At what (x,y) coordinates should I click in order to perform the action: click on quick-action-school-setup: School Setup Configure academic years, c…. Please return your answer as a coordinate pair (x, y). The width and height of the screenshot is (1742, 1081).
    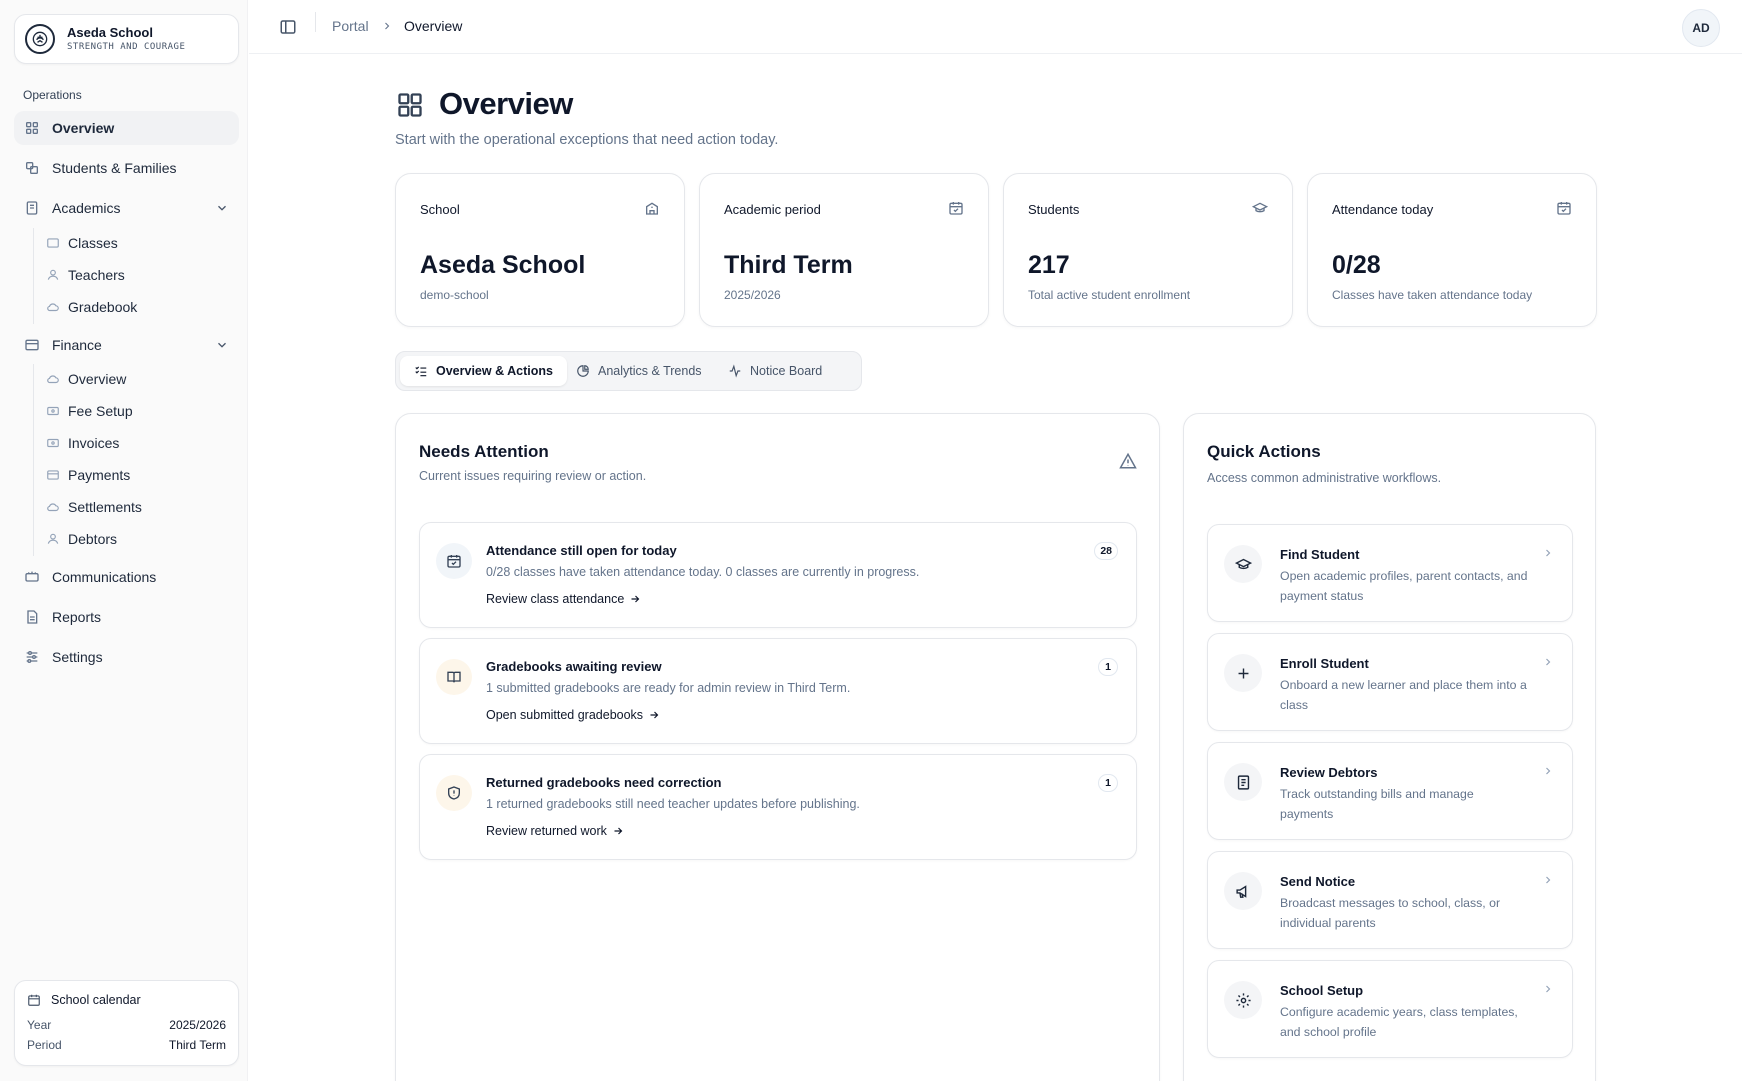
    Looking at the image, I should click on (1390, 1009).